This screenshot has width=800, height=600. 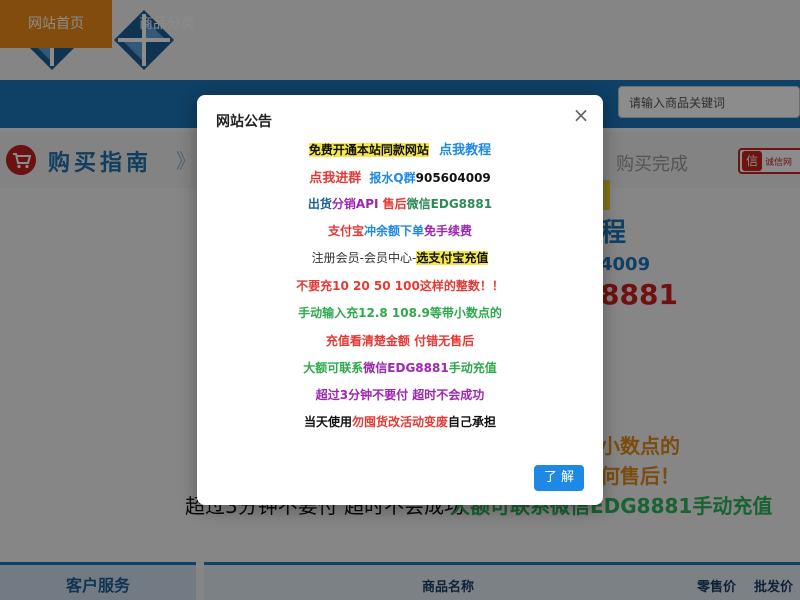 I want to click on notice-line-4: 支付宝冲余额下单免手续费, so click(x=400, y=230).